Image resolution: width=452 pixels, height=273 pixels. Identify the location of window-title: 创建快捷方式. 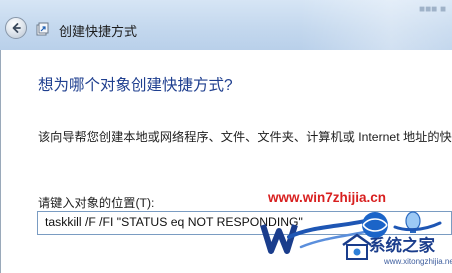
(98, 31).